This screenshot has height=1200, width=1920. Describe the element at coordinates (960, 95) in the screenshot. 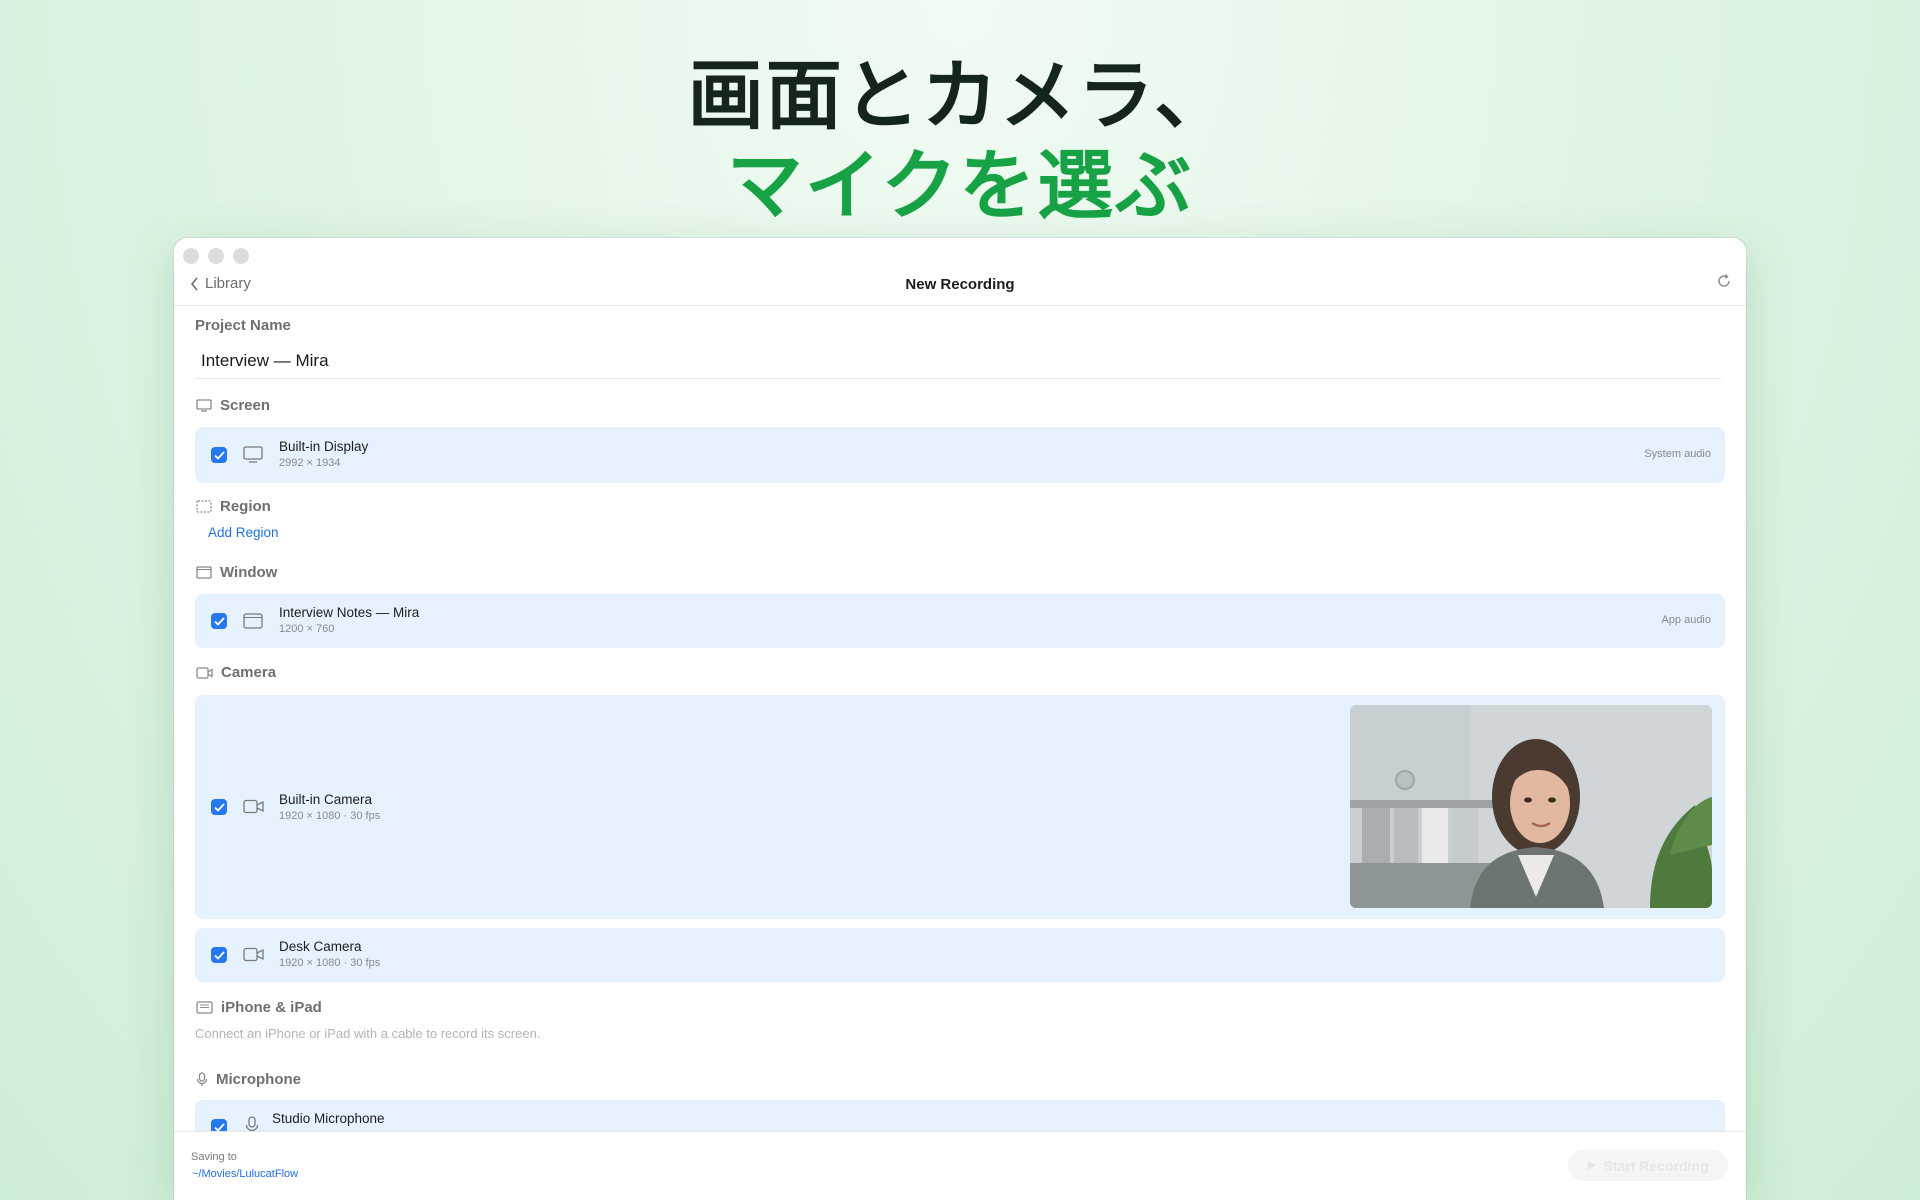

I see `headline-line-1: 画面とカメラ、` at that location.